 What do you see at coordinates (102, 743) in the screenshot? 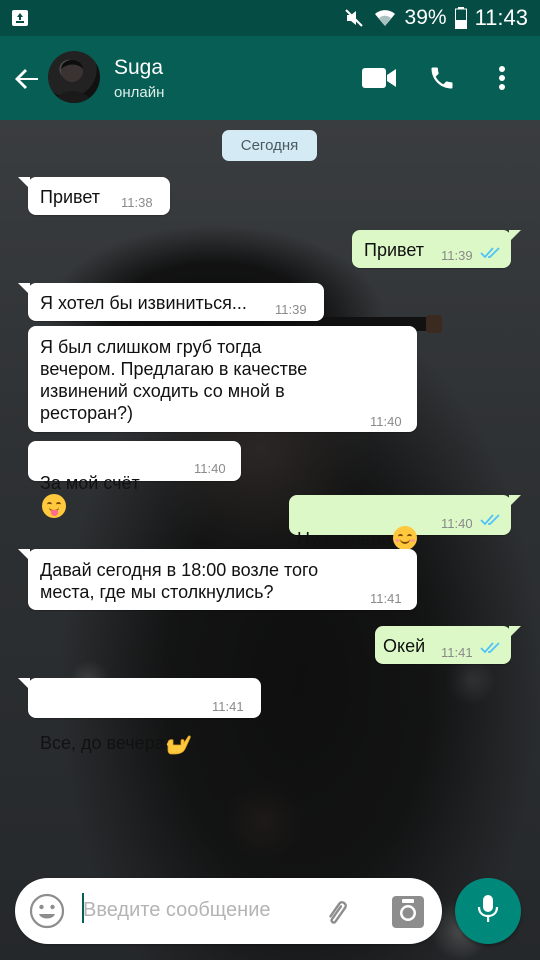
I see `message-text: Все, до вечера` at bounding box center [102, 743].